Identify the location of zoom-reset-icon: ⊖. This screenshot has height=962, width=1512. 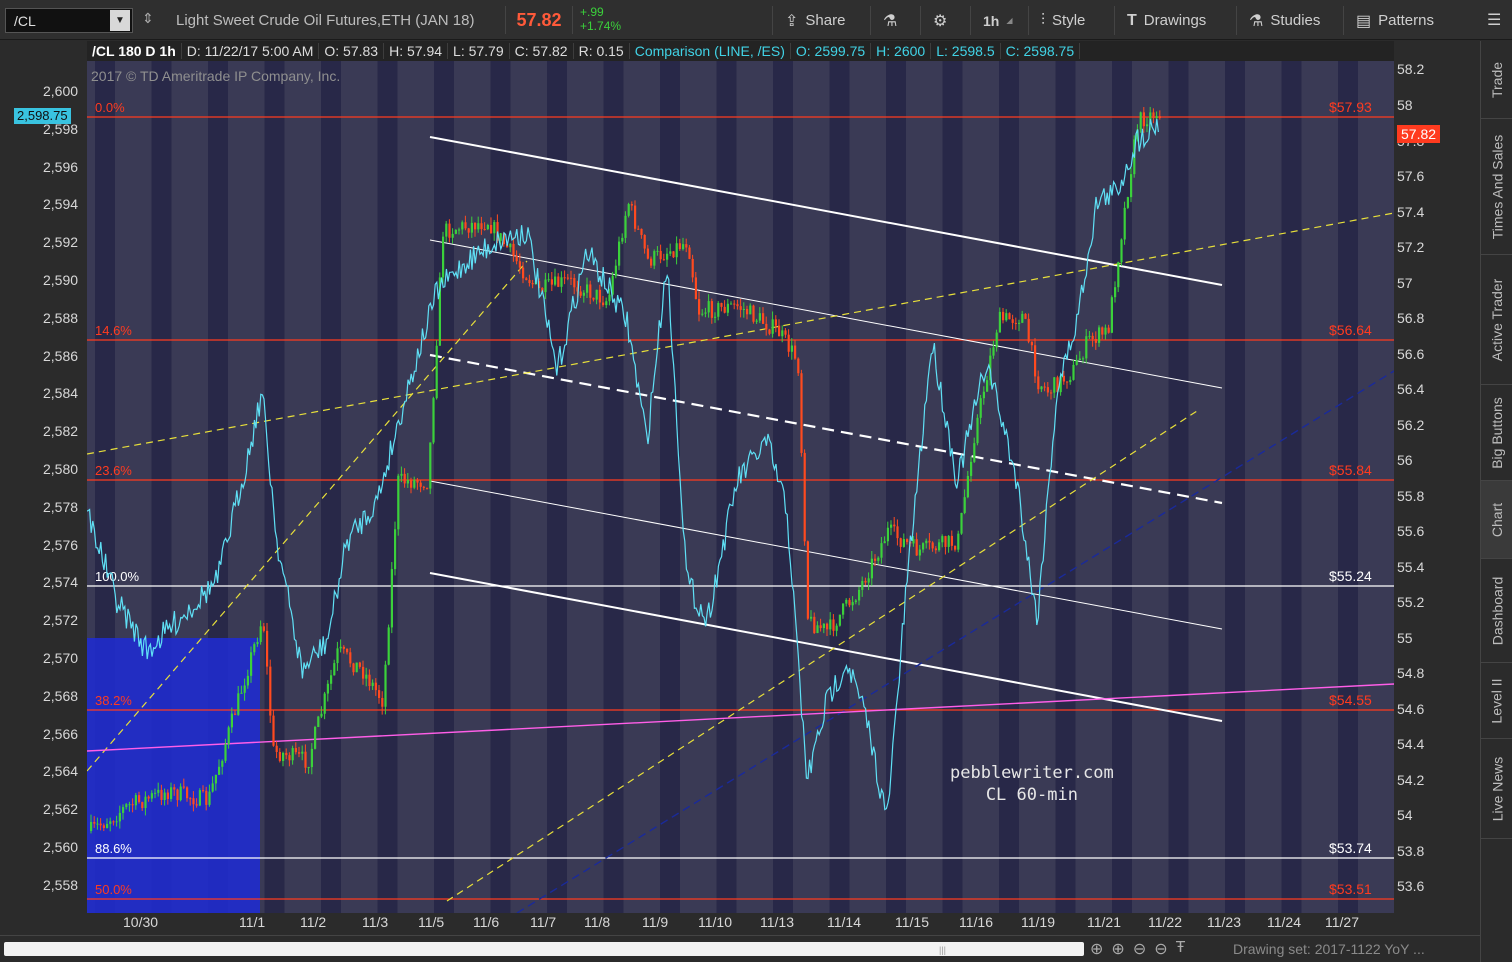
(1160, 949).